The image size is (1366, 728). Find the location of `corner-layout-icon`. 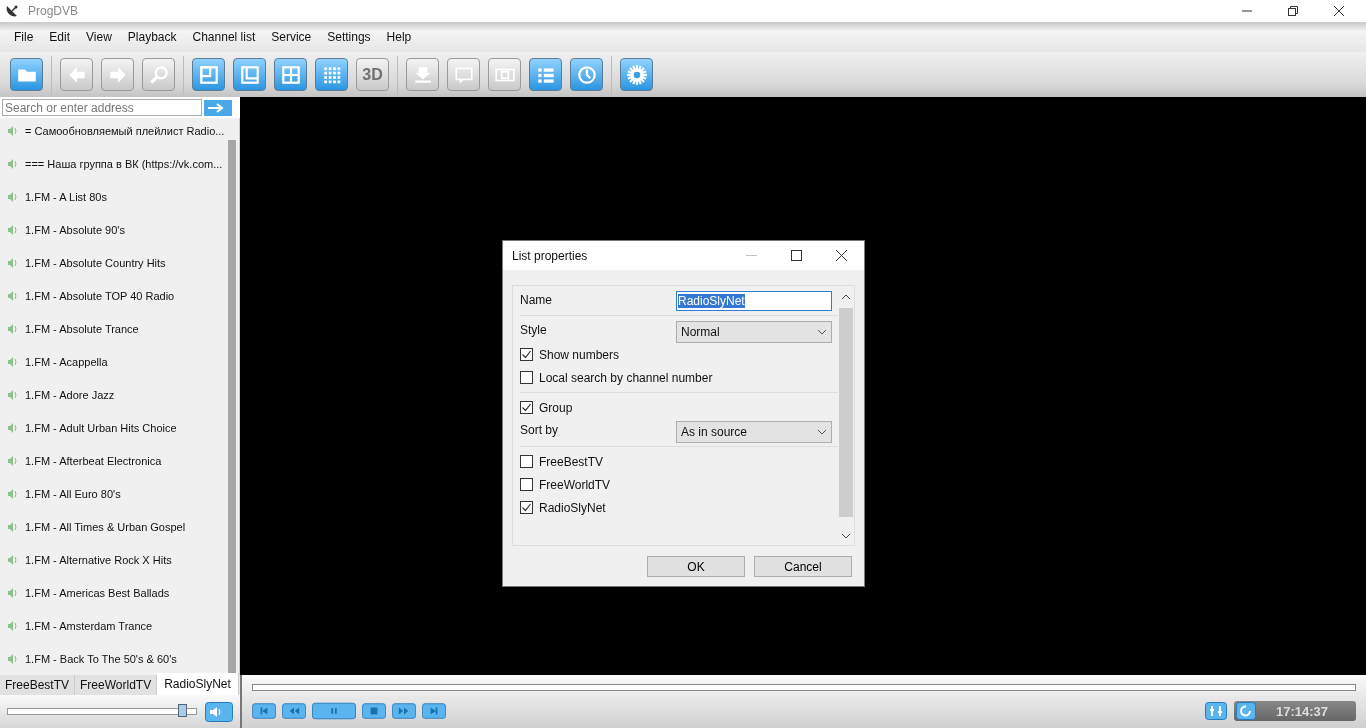

corner-layout-icon is located at coordinates (249, 74).